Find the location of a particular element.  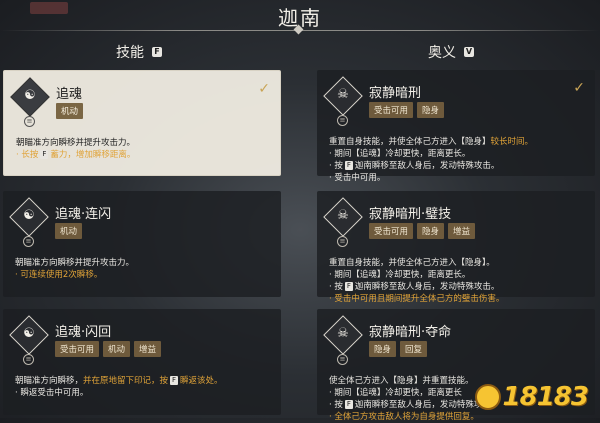

description-line: 重置自身技能，并使全体己方进入【隐身】较长时间。 is located at coordinates (460, 142).